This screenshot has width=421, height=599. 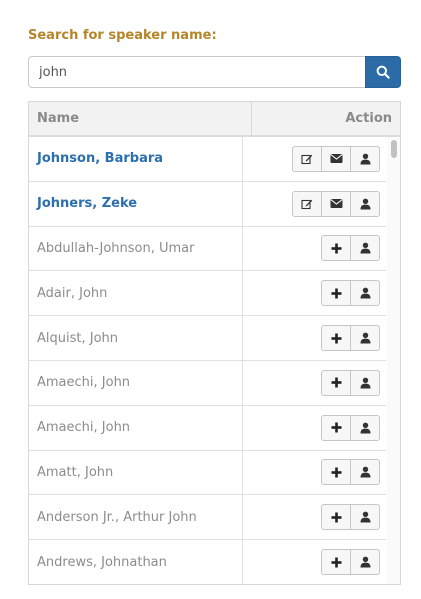 I want to click on table-header: Name Action, so click(x=214, y=119).